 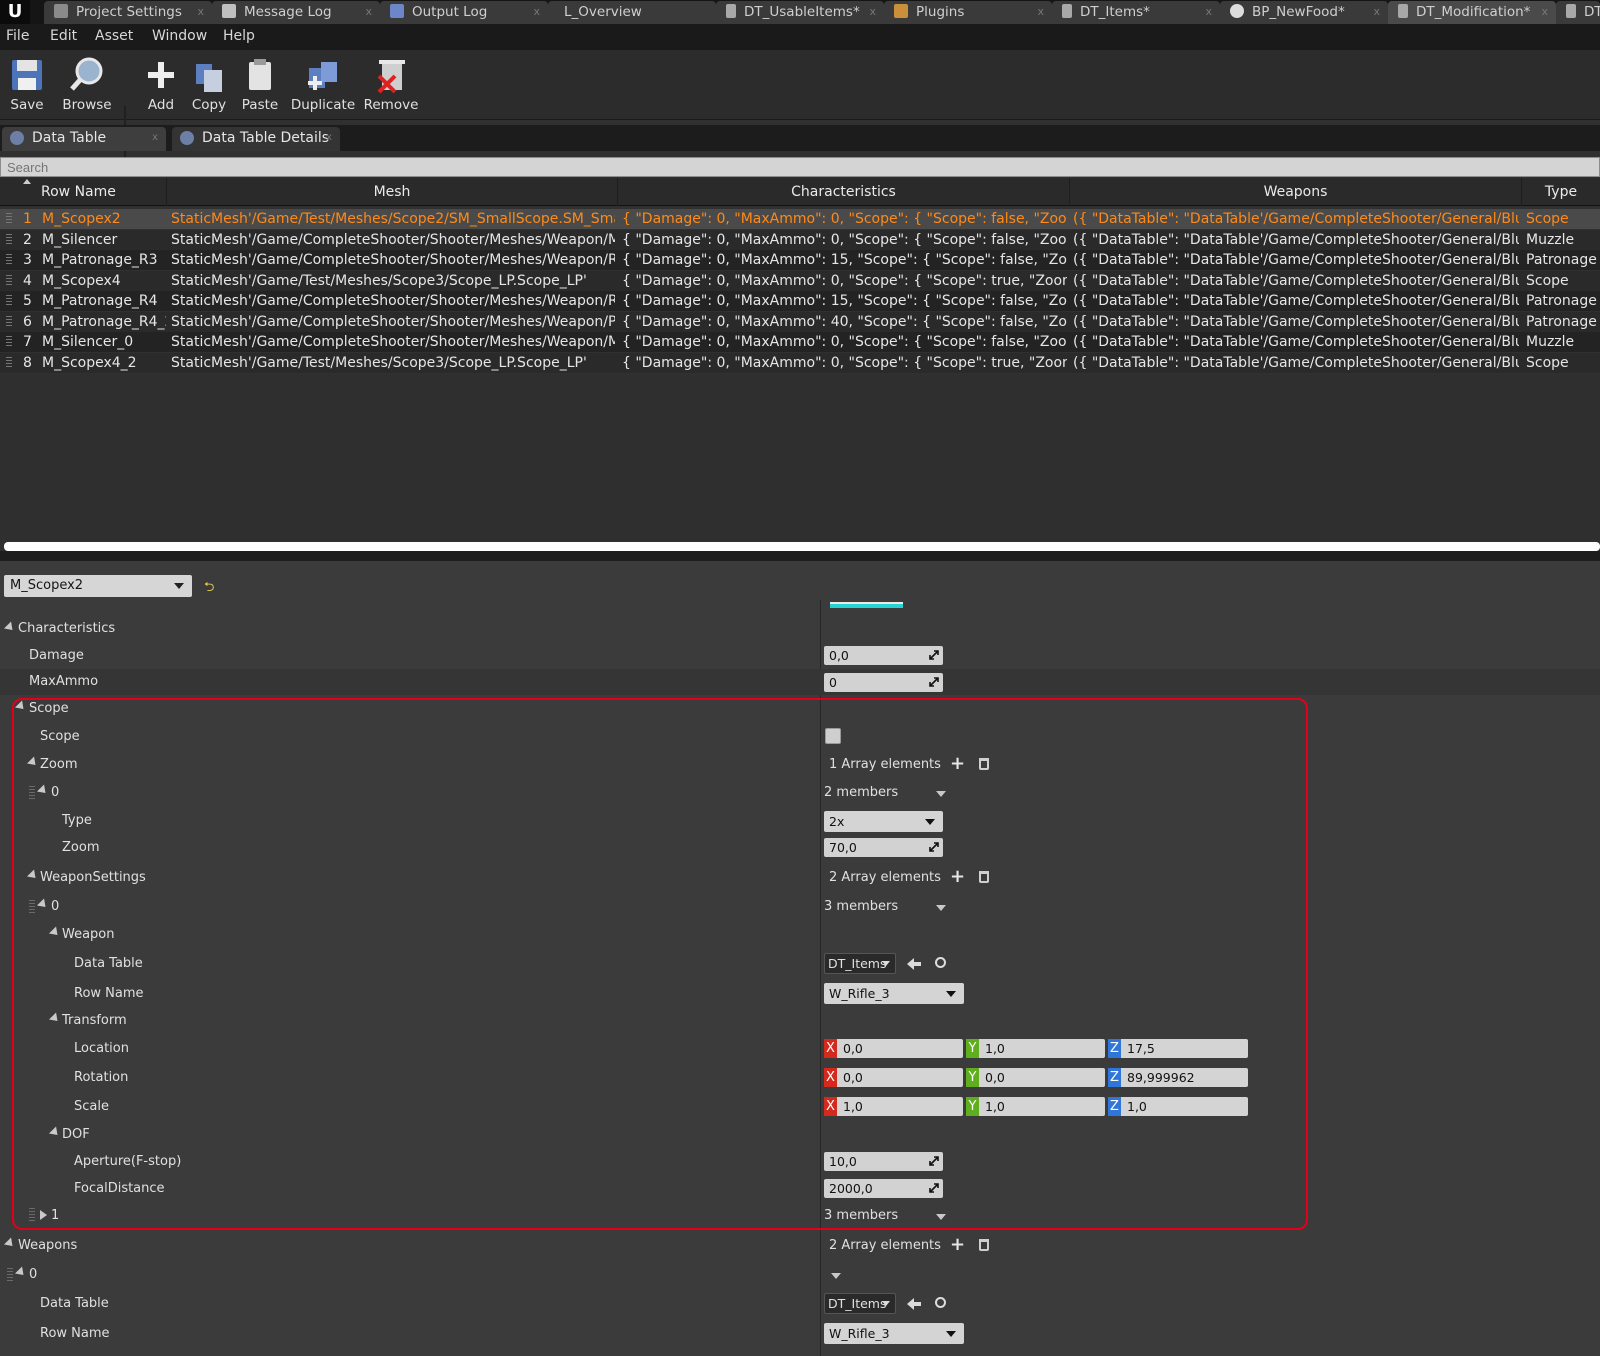 I want to click on remove-button: Remove, so click(x=391, y=85).